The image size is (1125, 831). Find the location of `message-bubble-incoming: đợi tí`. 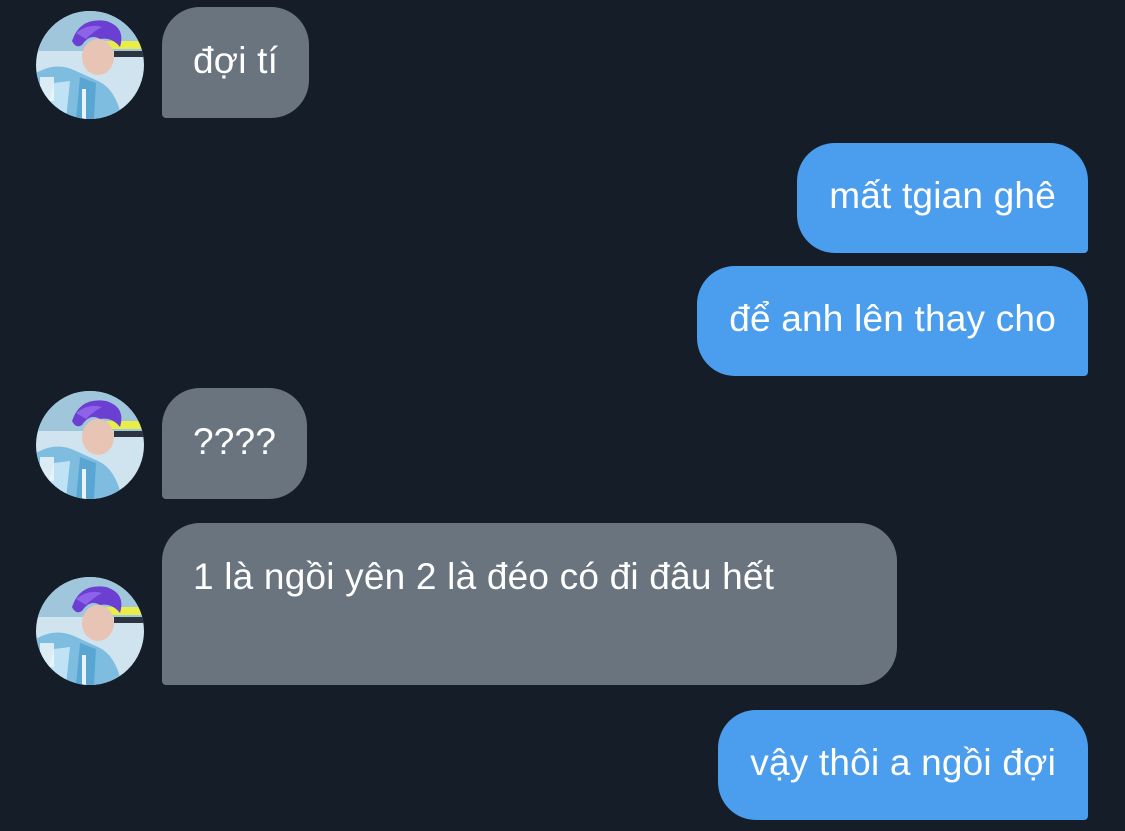

message-bubble-incoming: đợi tí is located at coordinates (236, 62).